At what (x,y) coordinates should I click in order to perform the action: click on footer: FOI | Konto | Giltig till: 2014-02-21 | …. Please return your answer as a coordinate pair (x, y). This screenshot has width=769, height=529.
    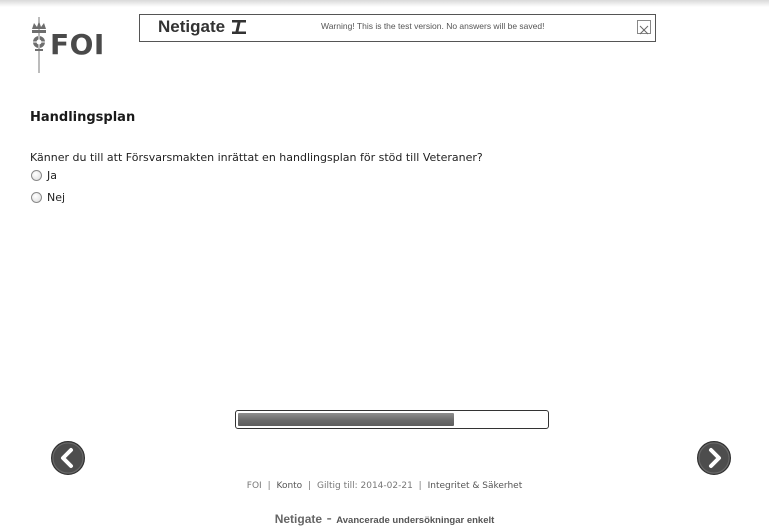
    Looking at the image, I should click on (384, 486).